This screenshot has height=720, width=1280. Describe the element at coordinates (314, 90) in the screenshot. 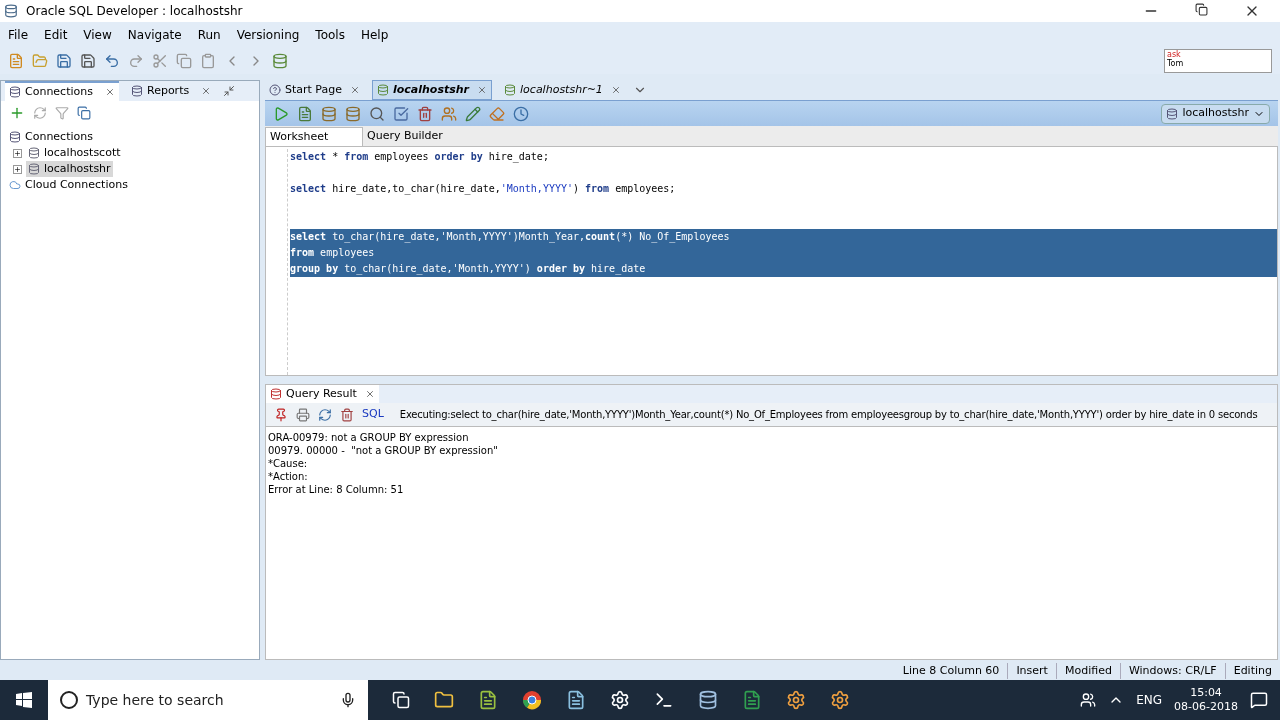

I see `editor-tab: Start Page` at that location.